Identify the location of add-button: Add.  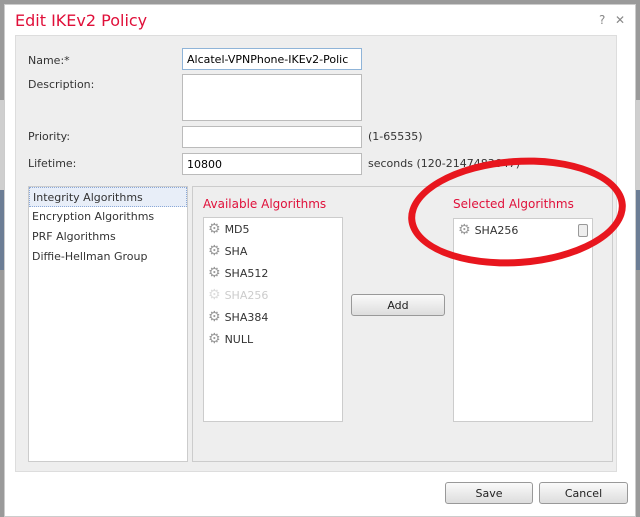
(398, 305).